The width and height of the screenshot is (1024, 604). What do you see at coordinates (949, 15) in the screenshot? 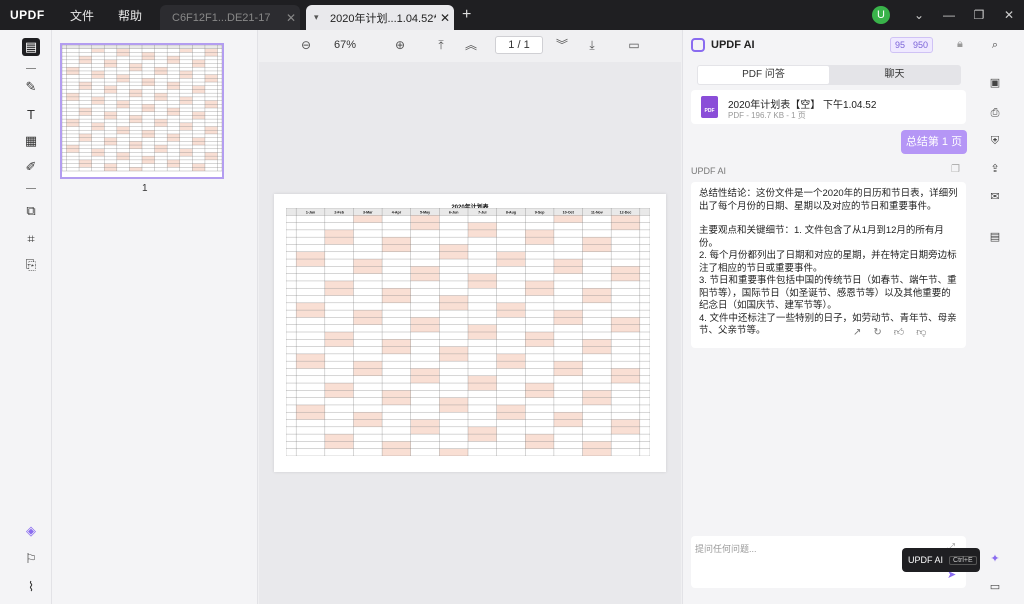
I see `minimize-icon: —` at bounding box center [949, 15].